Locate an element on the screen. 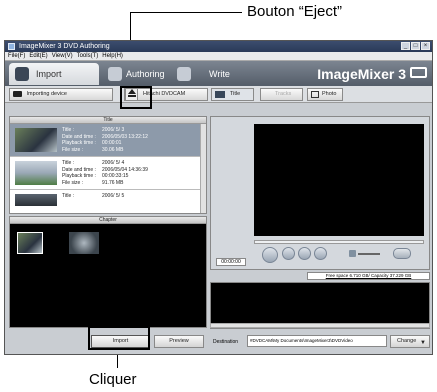  title-view-icon is located at coordinates (220, 94).